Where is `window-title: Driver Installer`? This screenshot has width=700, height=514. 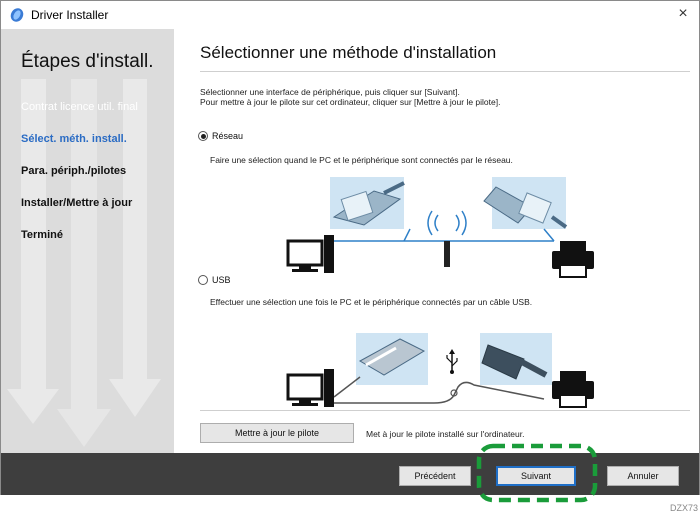
window-title: Driver Installer is located at coordinates (70, 15).